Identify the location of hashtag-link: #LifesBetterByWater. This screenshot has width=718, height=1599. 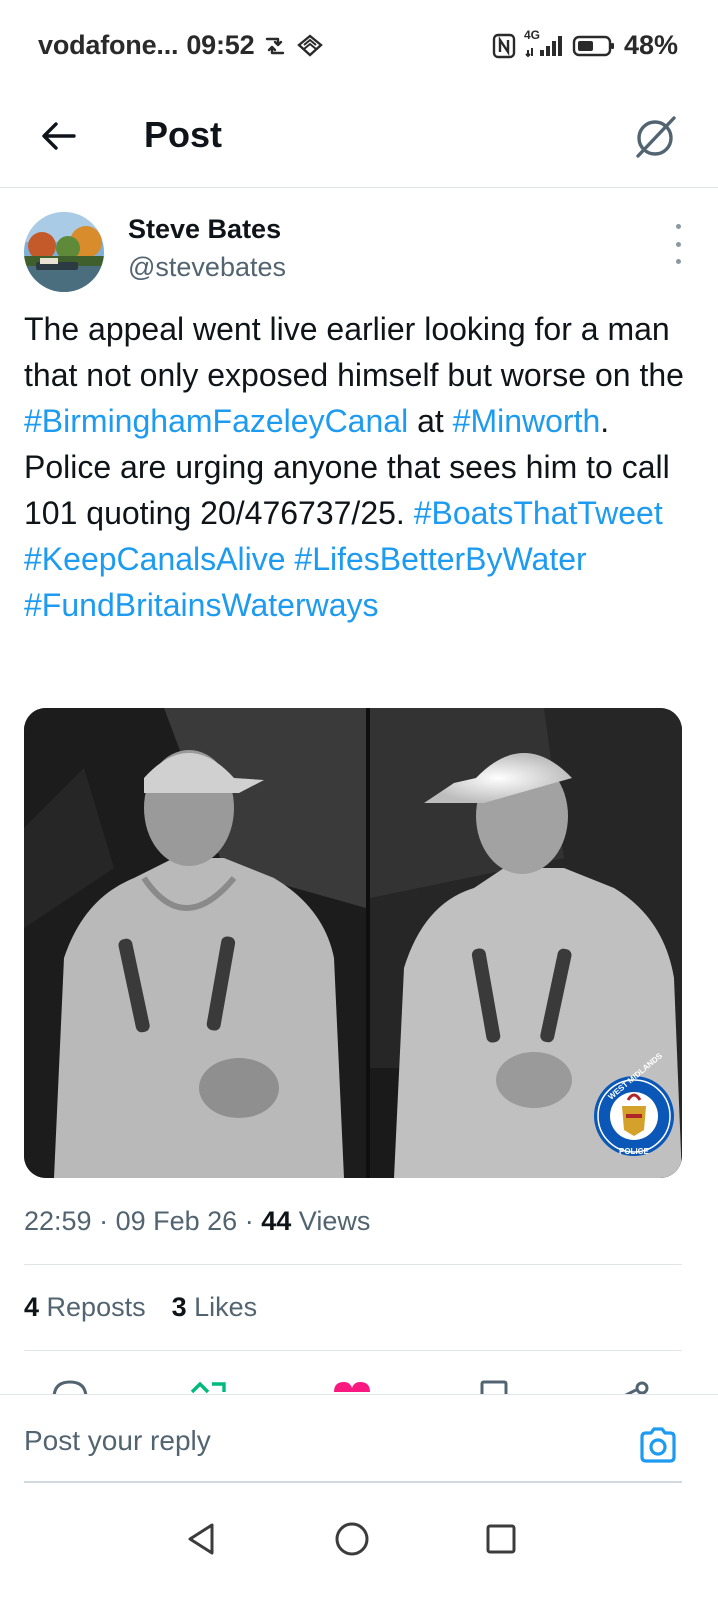
(440, 559).